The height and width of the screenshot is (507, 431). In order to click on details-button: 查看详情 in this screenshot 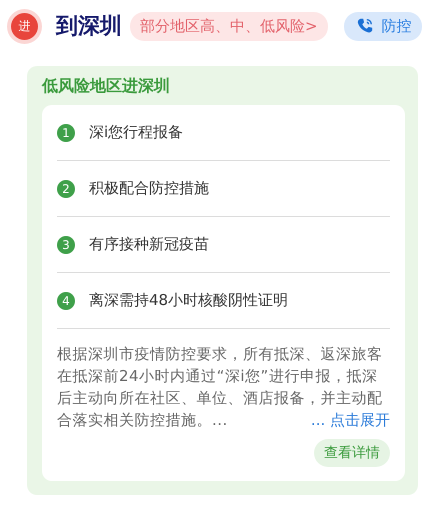, I will do `click(352, 453)`.